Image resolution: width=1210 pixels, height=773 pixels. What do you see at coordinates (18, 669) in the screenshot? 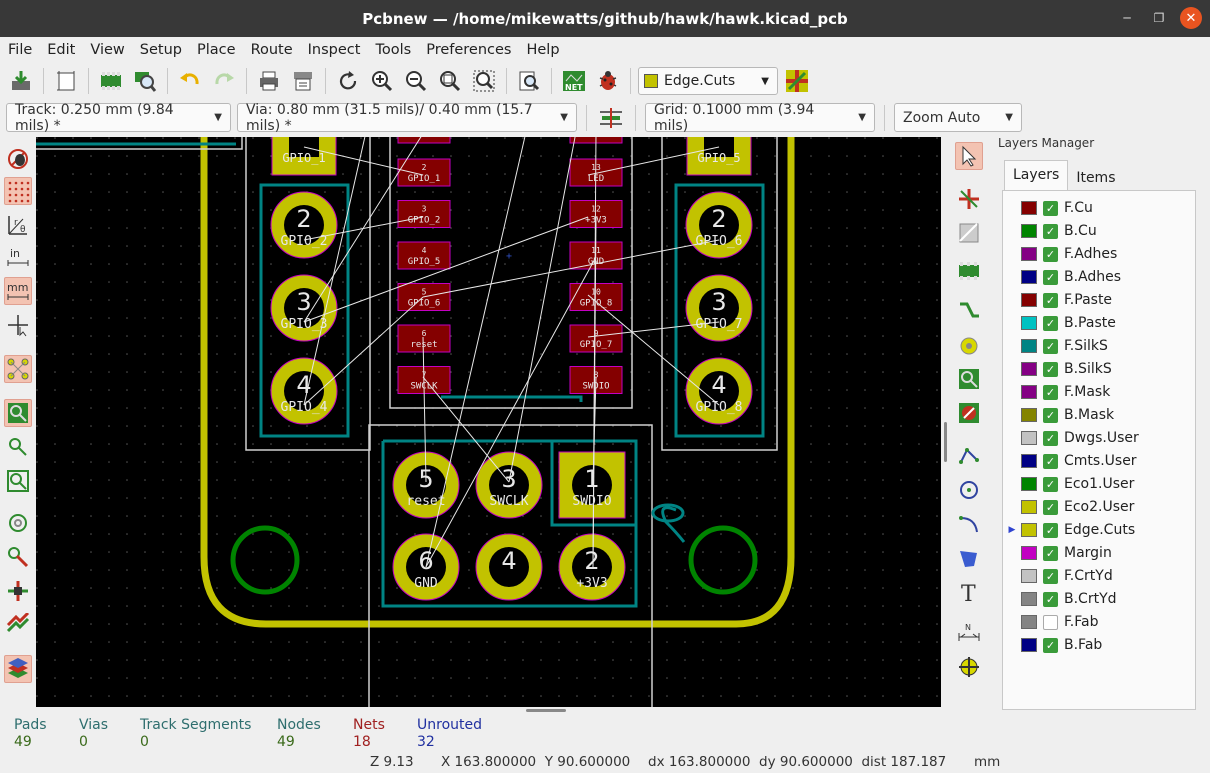
I see `layers-manager-icon` at bounding box center [18, 669].